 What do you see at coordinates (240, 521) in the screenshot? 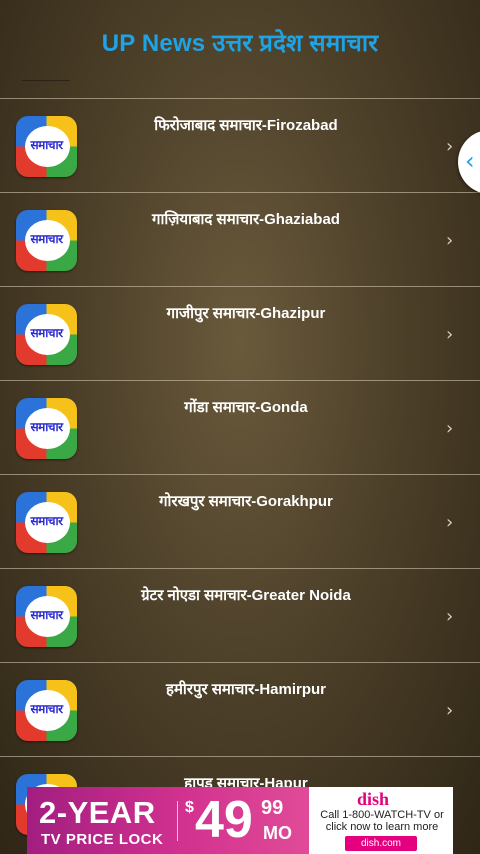
I see `list-item-gorakhpur: समाचार गोरखपुर समाचार-Gorakhpur ›` at bounding box center [240, 521].